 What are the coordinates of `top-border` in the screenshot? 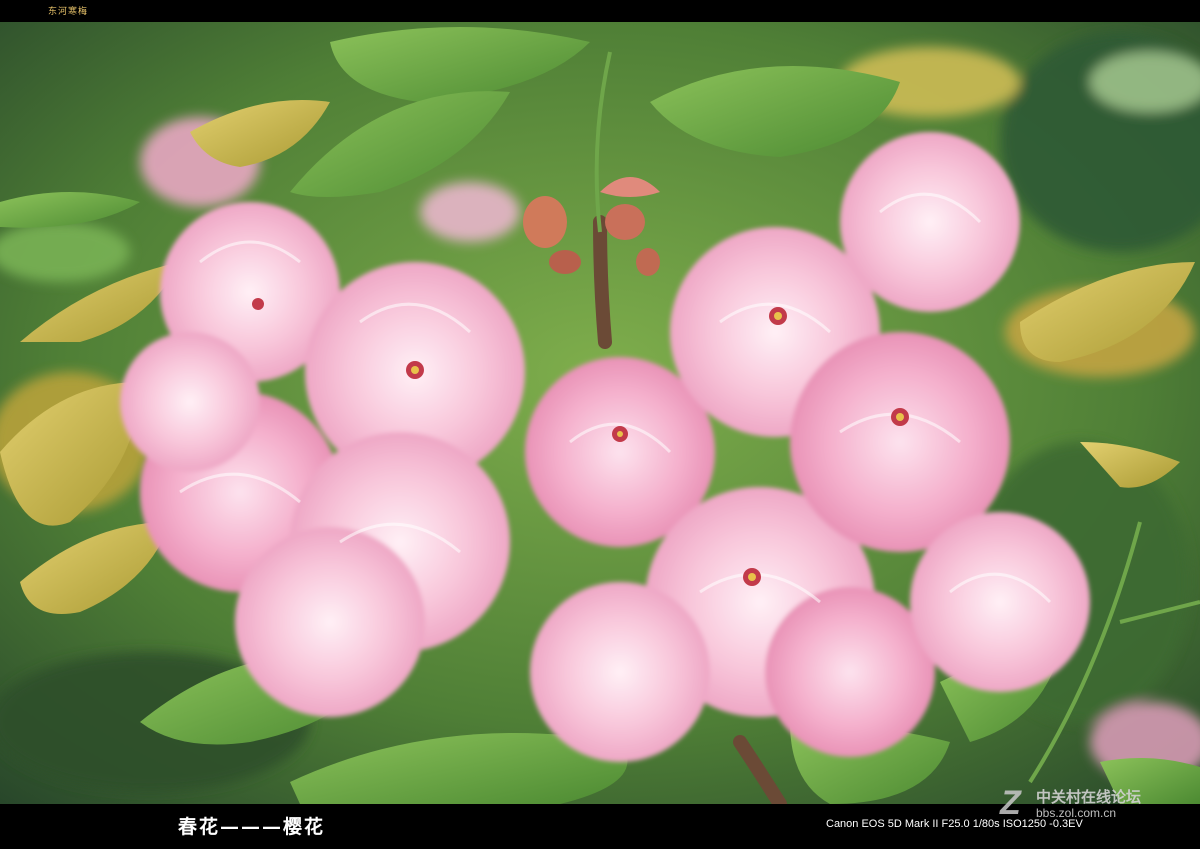 It's located at (600, 11).